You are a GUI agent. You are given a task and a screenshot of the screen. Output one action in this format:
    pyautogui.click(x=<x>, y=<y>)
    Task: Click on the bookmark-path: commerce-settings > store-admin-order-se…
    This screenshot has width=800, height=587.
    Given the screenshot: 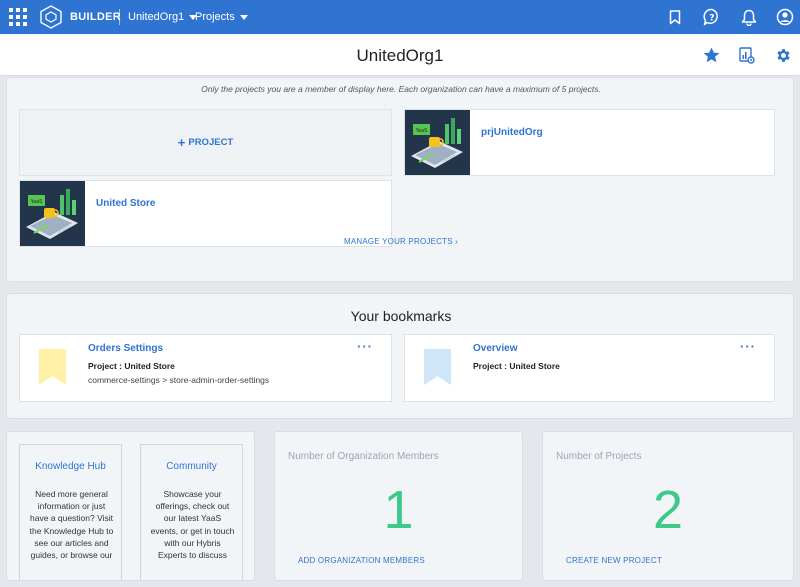 What is the action you would take?
    pyautogui.click(x=179, y=380)
    